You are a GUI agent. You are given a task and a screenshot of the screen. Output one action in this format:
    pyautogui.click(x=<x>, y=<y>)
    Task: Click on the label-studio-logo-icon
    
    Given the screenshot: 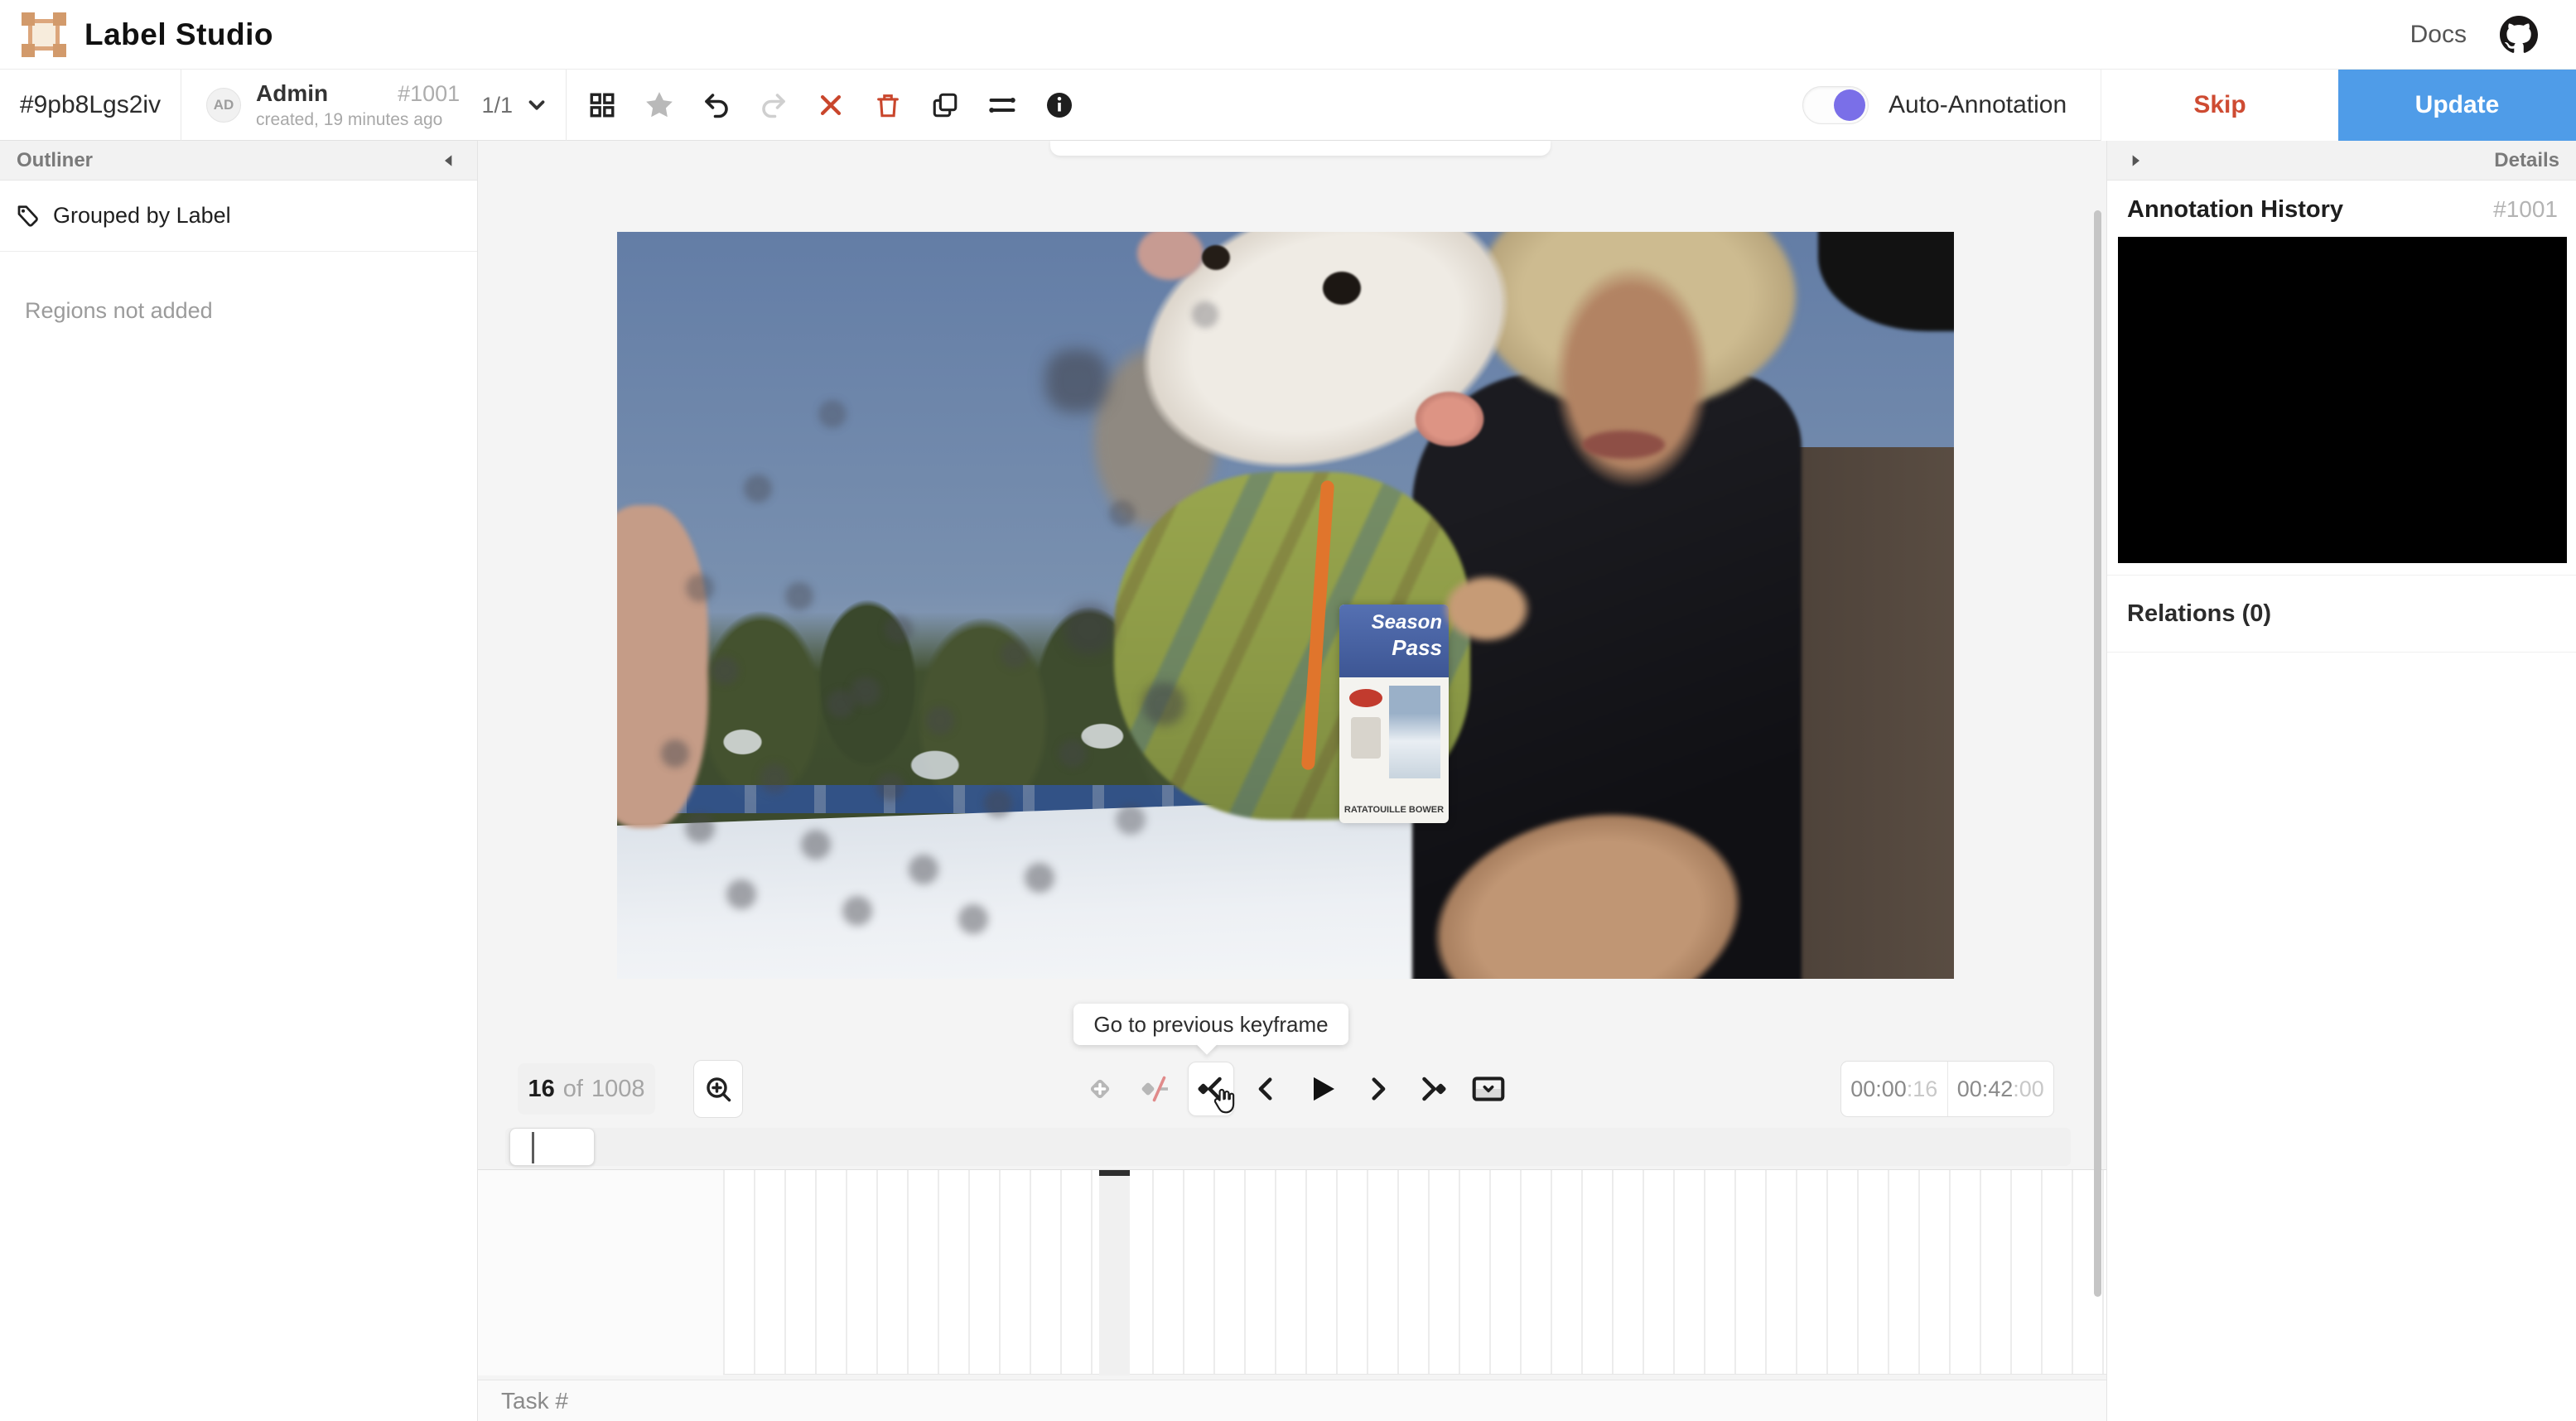 What is the action you would take?
    pyautogui.click(x=44, y=34)
    